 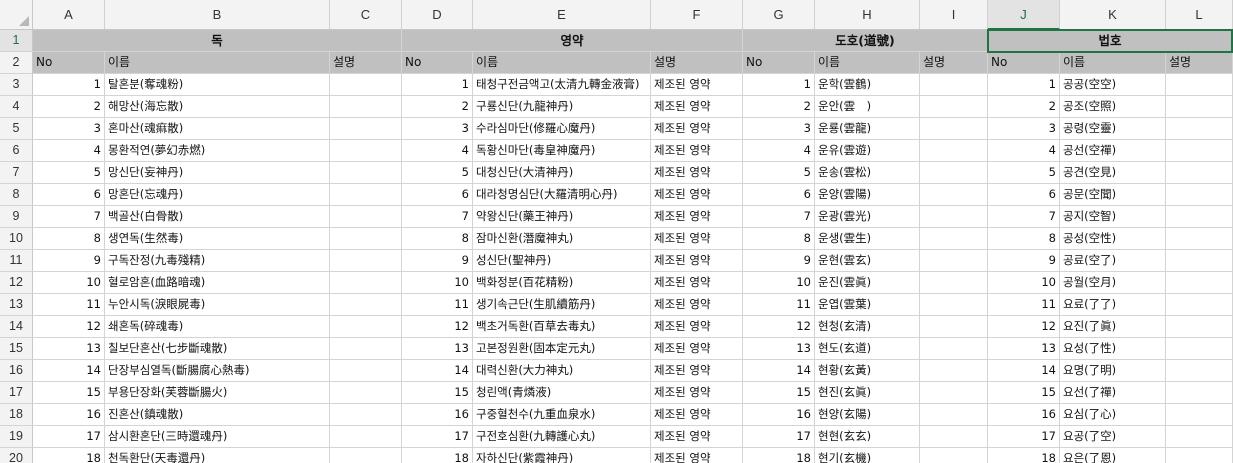 I want to click on row-header-13: 13, so click(x=16, y=305).